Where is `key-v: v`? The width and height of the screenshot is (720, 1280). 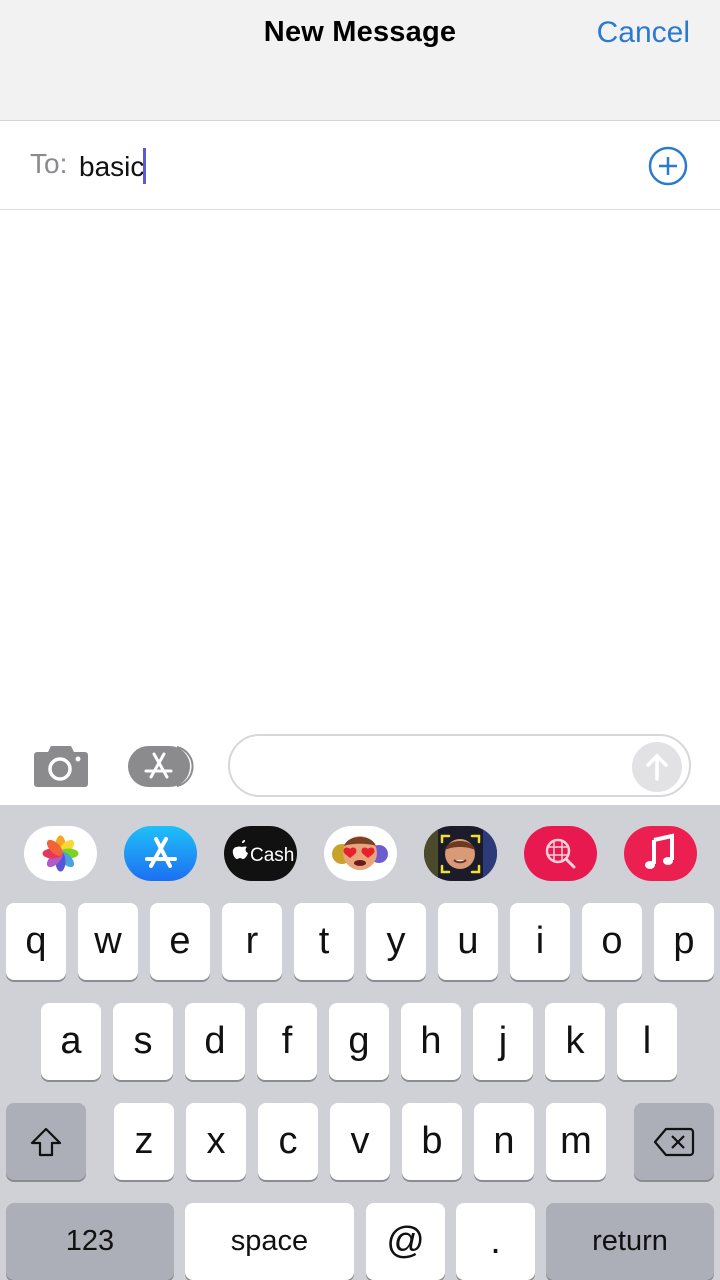
key-v: v is located at coordinates (360, 1141).